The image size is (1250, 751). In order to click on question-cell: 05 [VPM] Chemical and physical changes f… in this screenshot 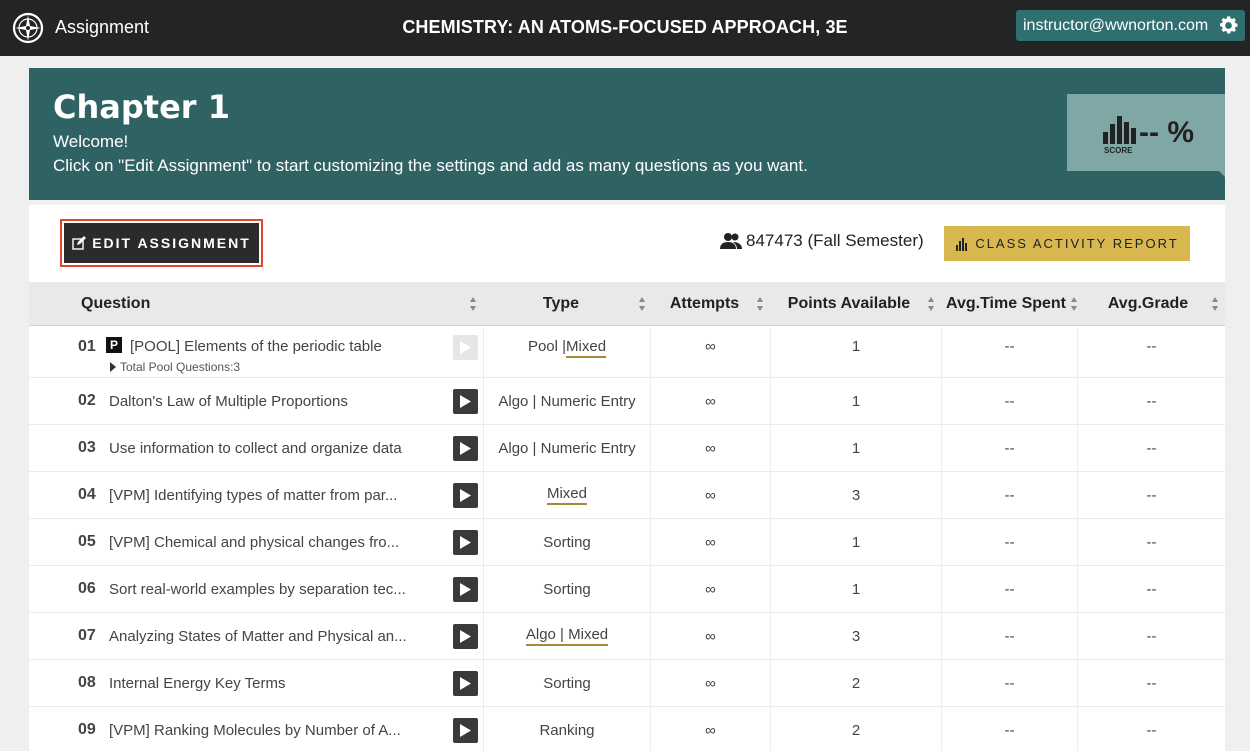, I will do `click(256, 542)`.